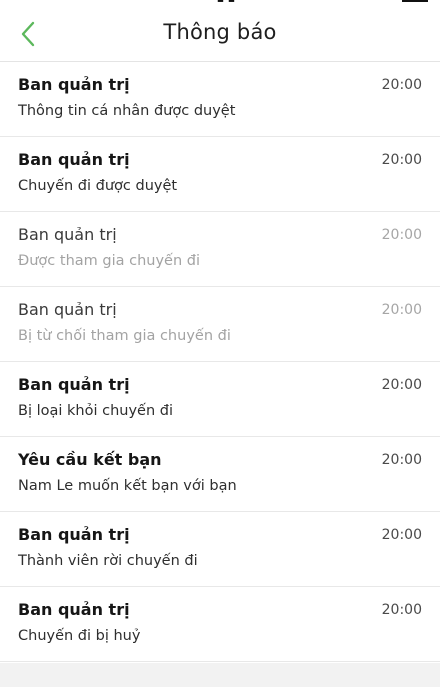 This screenshot has height=687, width=440. I want to click on page-title: Thông báo, so click(220, 32).